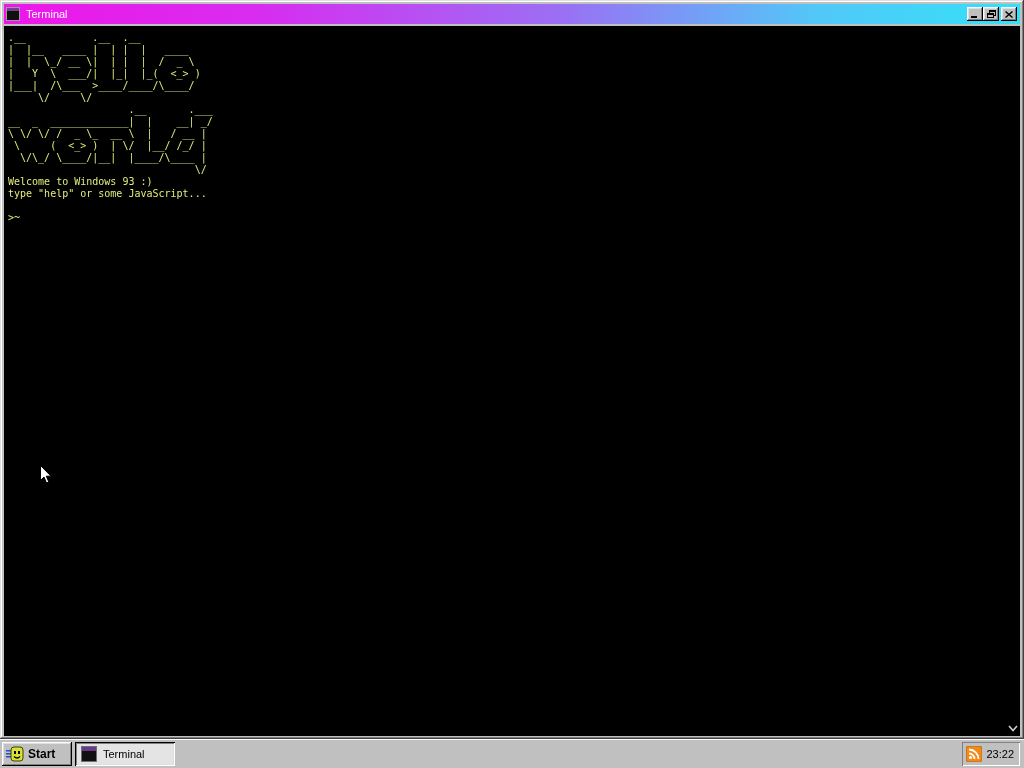 This screenshot has width=1024, height=768. I want to click on close-icon, so click(1009, 14).